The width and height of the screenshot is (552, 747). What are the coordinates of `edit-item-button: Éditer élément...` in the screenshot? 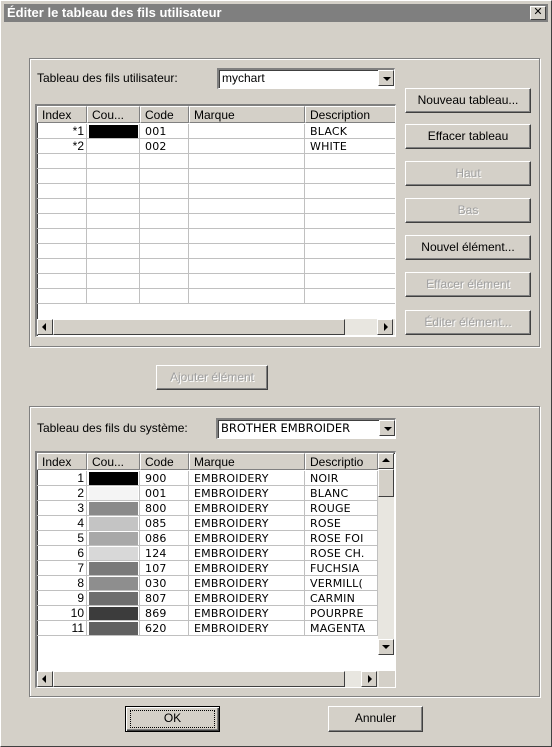 It's located at (468, 322).